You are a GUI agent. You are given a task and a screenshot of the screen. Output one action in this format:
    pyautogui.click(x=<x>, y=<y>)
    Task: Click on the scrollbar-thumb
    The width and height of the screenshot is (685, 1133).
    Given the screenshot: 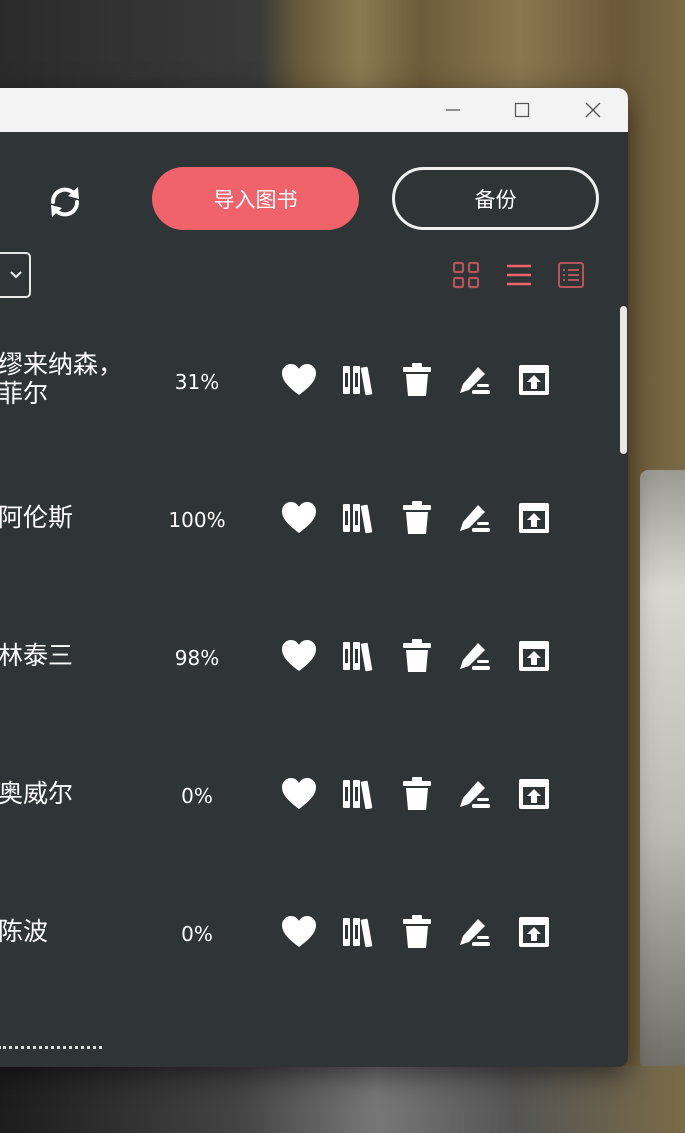 What is the action you would take?
    pyautogui.click(x=623, y=380)
    